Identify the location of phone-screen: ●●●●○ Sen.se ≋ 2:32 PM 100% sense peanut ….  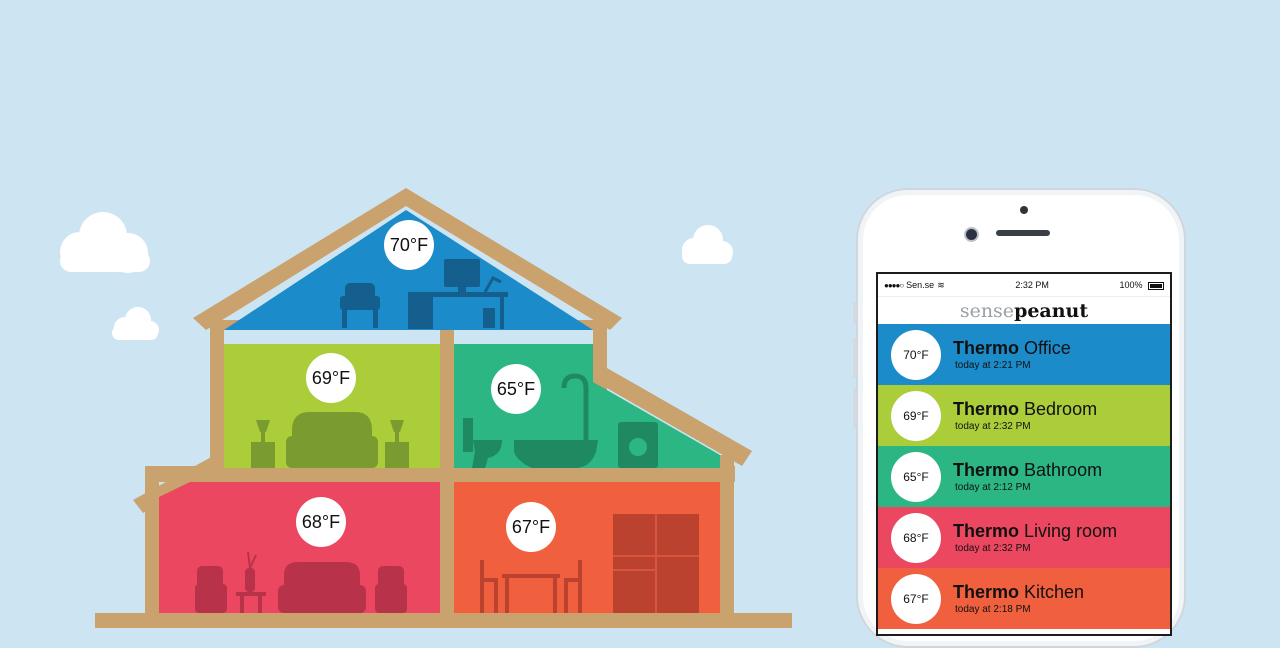
(1024, 454).